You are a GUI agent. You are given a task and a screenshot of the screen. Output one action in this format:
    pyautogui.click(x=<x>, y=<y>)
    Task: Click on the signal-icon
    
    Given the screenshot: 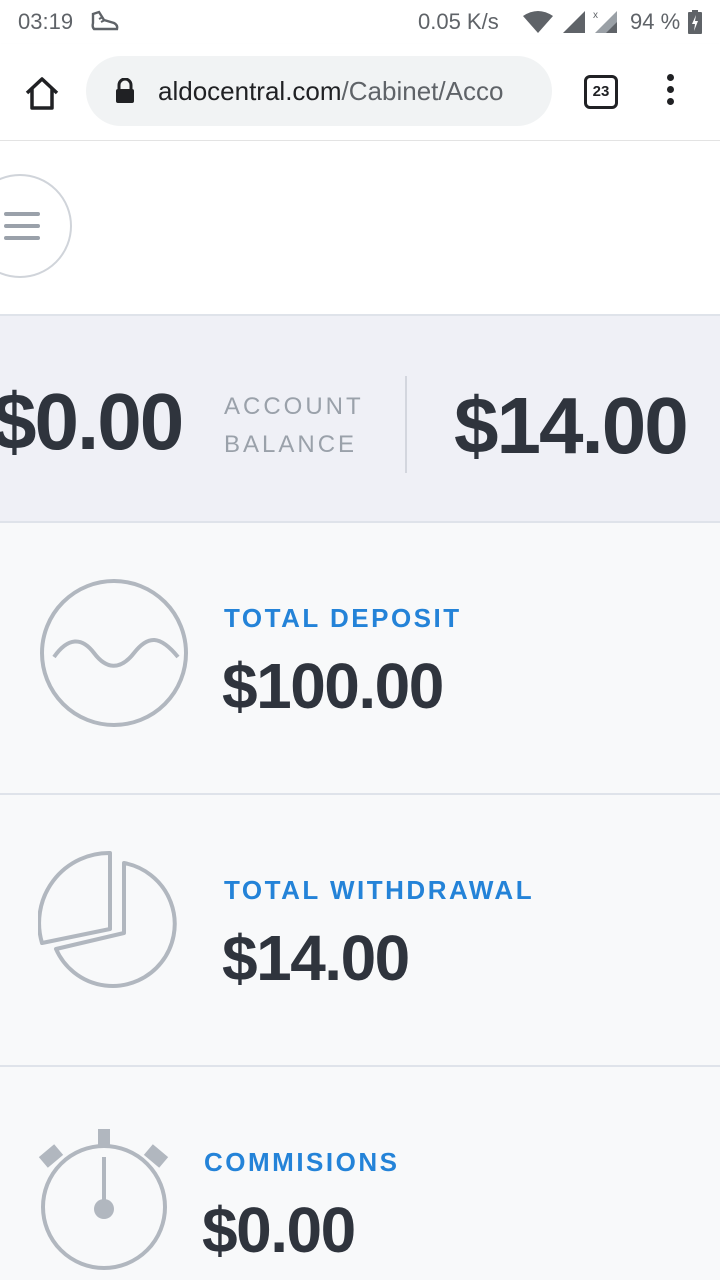 What is the action you would take?
    pyautogui.click(x=574, y=25)
    